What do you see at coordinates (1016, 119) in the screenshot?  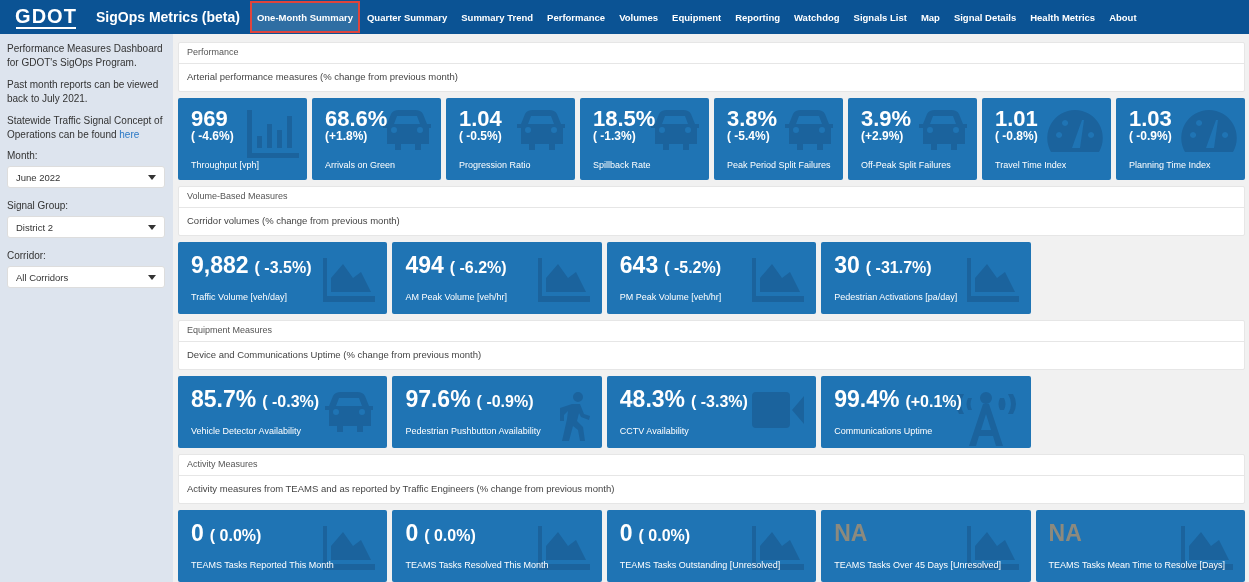 I see `metric-value: 1.01` at bounding box center [1016, 119].